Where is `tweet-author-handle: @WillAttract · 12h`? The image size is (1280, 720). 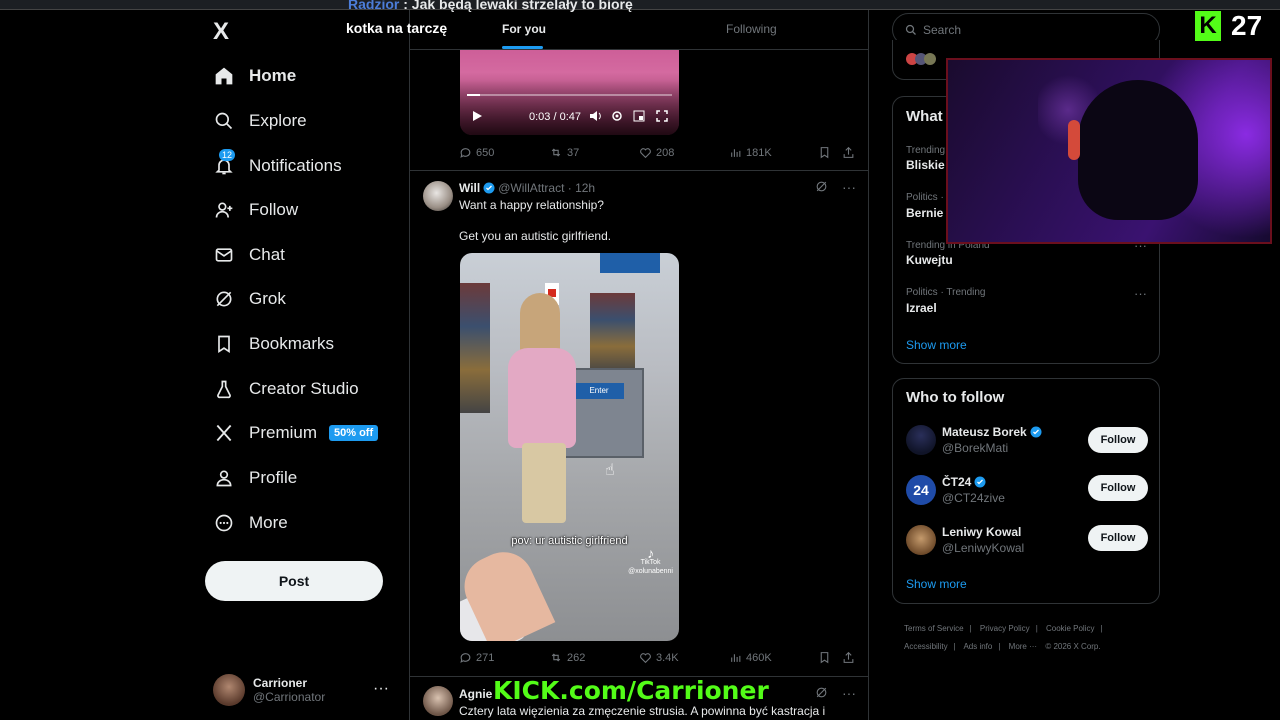 tweet-author-handle: @WillAttract · 12h is located at coordinates (546, 188).